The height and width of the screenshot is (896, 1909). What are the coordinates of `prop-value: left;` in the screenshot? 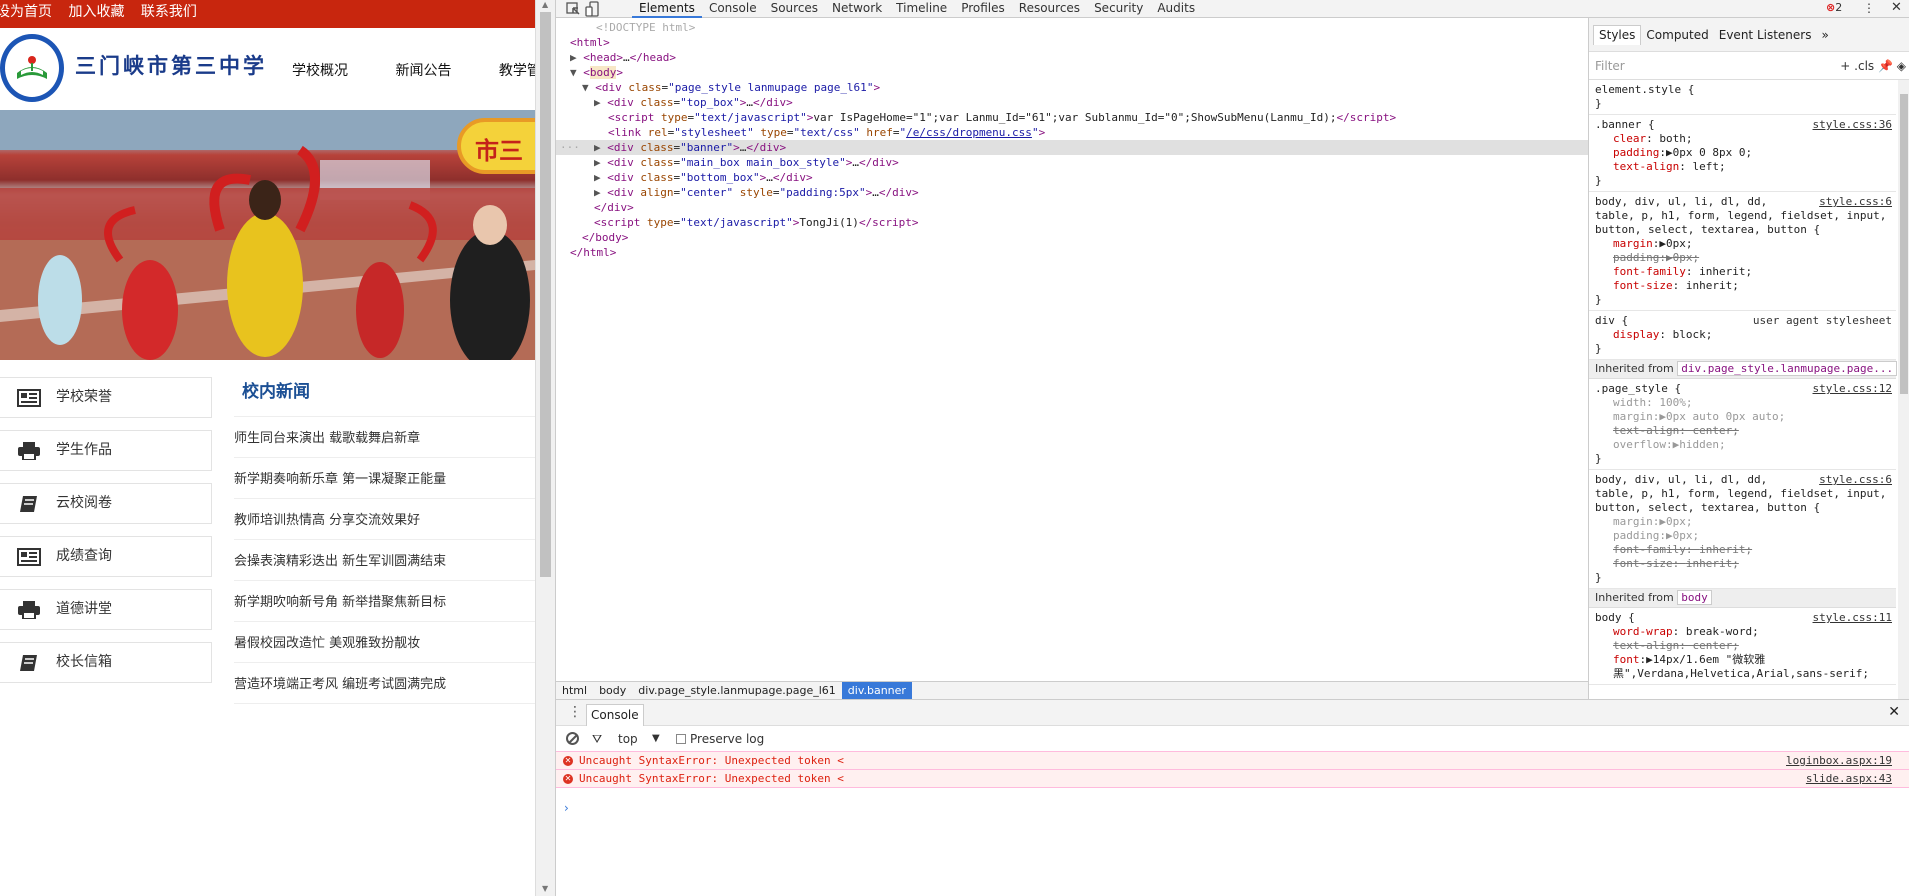 It's located at (1708, 166).